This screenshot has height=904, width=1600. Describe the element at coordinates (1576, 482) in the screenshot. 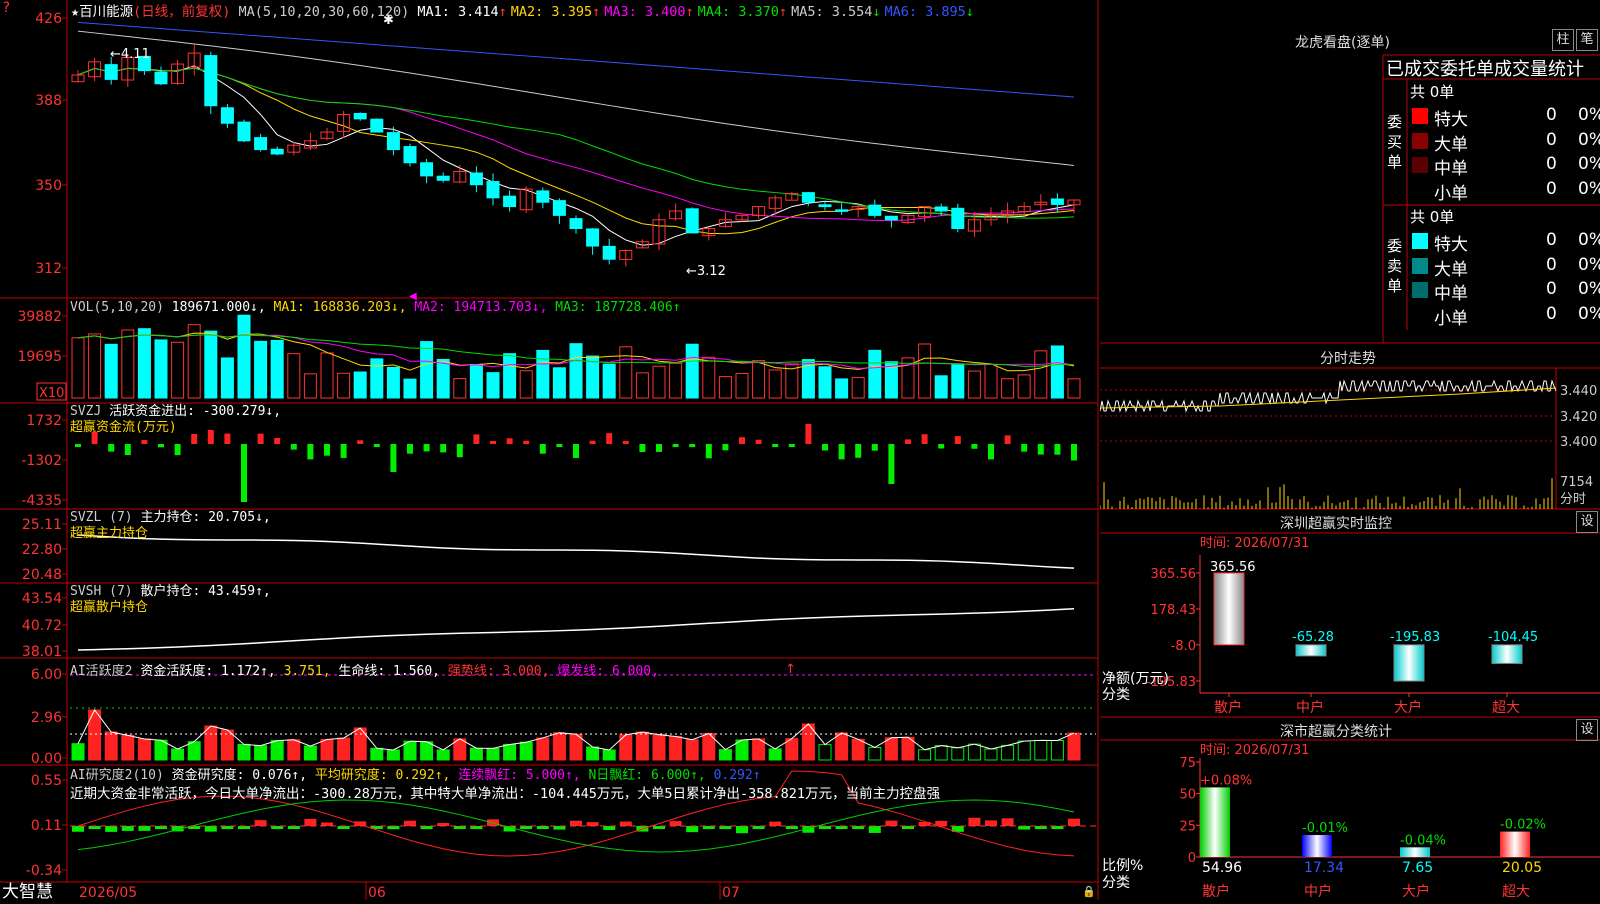

I see `intraday-vol-label: 7154` at that location.